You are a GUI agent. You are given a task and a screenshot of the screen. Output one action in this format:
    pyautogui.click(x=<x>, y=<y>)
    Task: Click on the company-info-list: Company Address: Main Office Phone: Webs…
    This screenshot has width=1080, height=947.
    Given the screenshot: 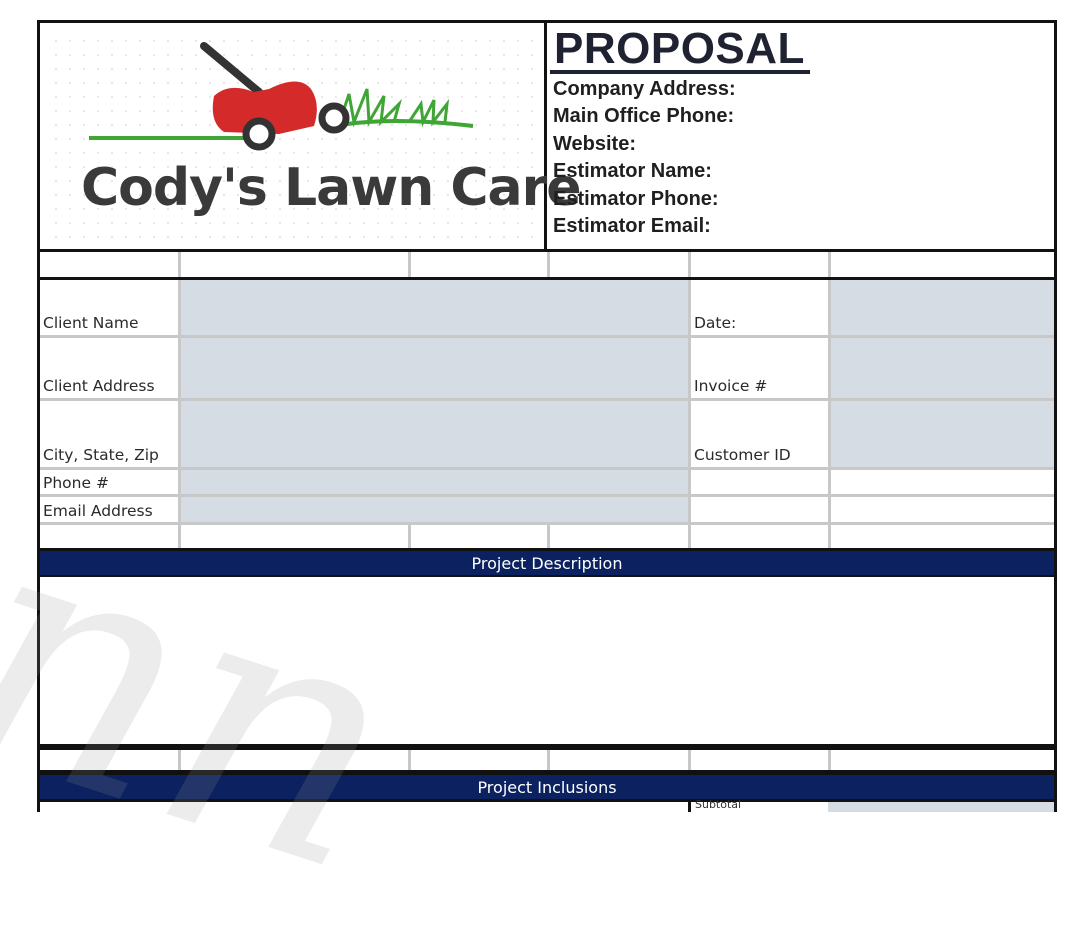 What is the action you would take?
    pyautogui.click(x=644, y=158)
    